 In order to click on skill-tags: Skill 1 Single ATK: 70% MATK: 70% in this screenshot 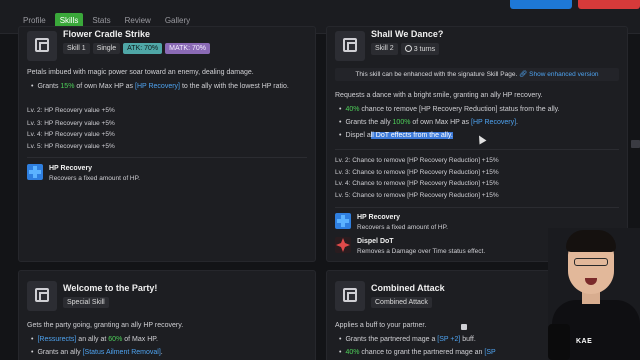, I will do `click(136, 48)`.